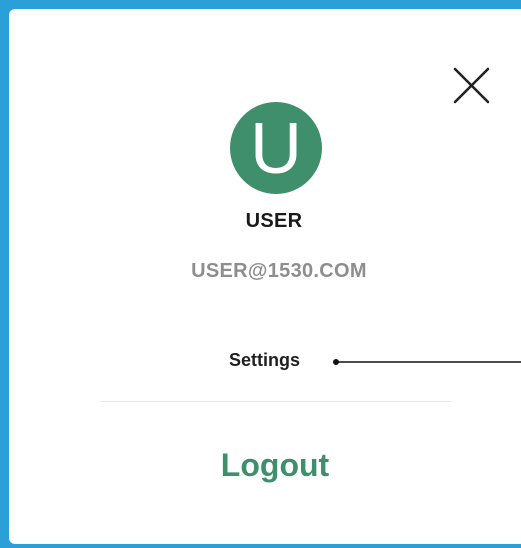  I want to click on user-email: USER@1530.COM, so click(279, 271).